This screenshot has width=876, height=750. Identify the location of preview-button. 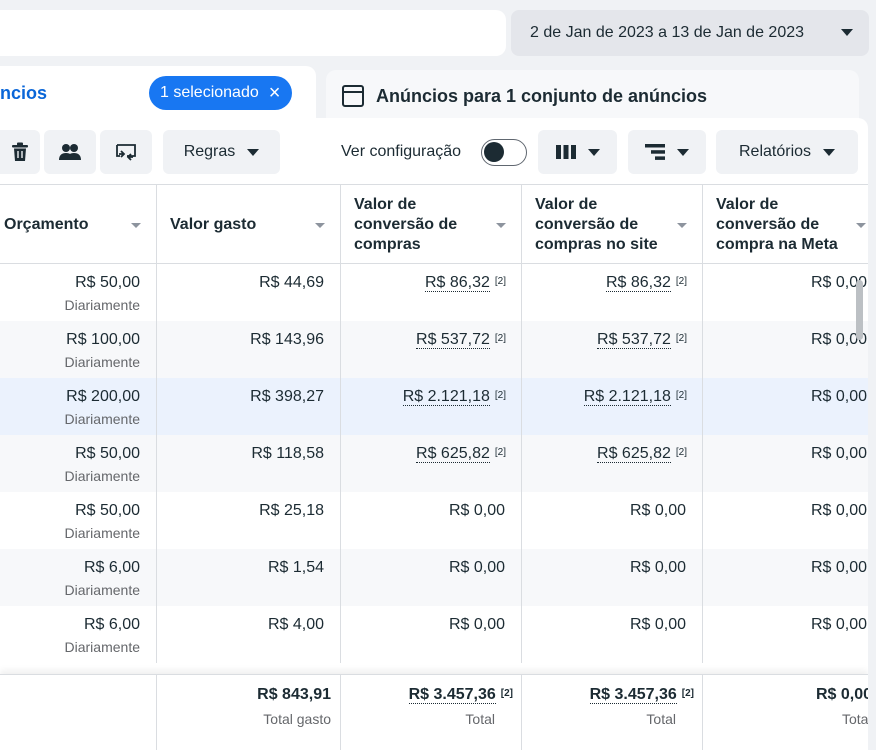
(126, 152).